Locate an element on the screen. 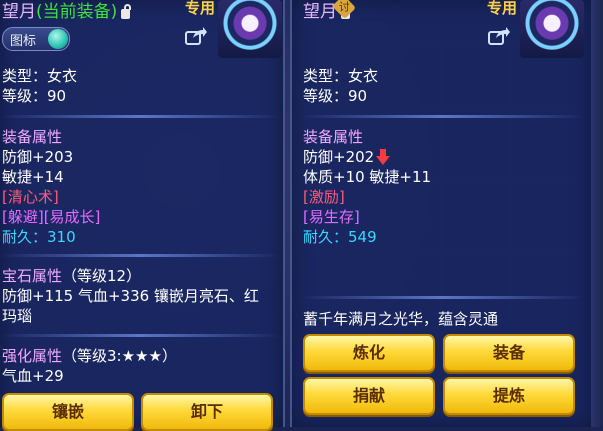 Image resolution: width=603 pixels, height=431 pixels. item-title: 望月(当前装备) is located at coordinates (67, 11).